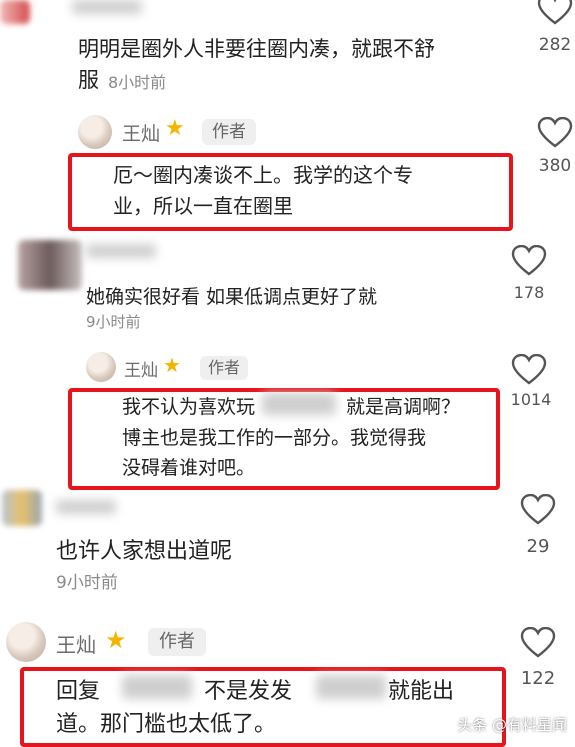 The width and height of the screenshot is (575, 747). I want to click on comment-text: 也许人家想出道呢, so click(144, 551).